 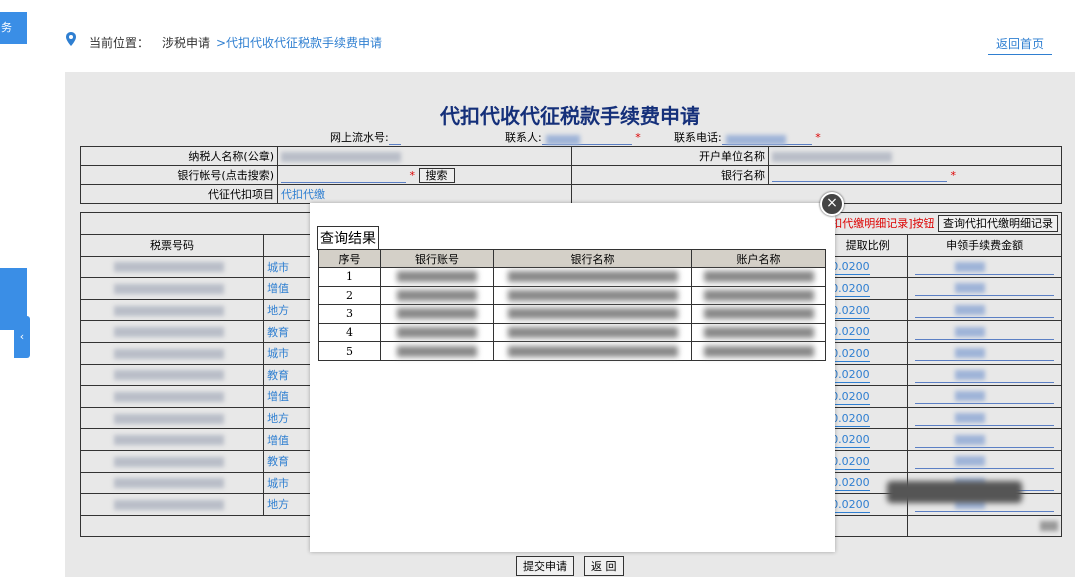 What do you see at coordinates (1020, 45) in the screenshot?
I see `home-link: 返回首页` at bounding box center [1020, 45].